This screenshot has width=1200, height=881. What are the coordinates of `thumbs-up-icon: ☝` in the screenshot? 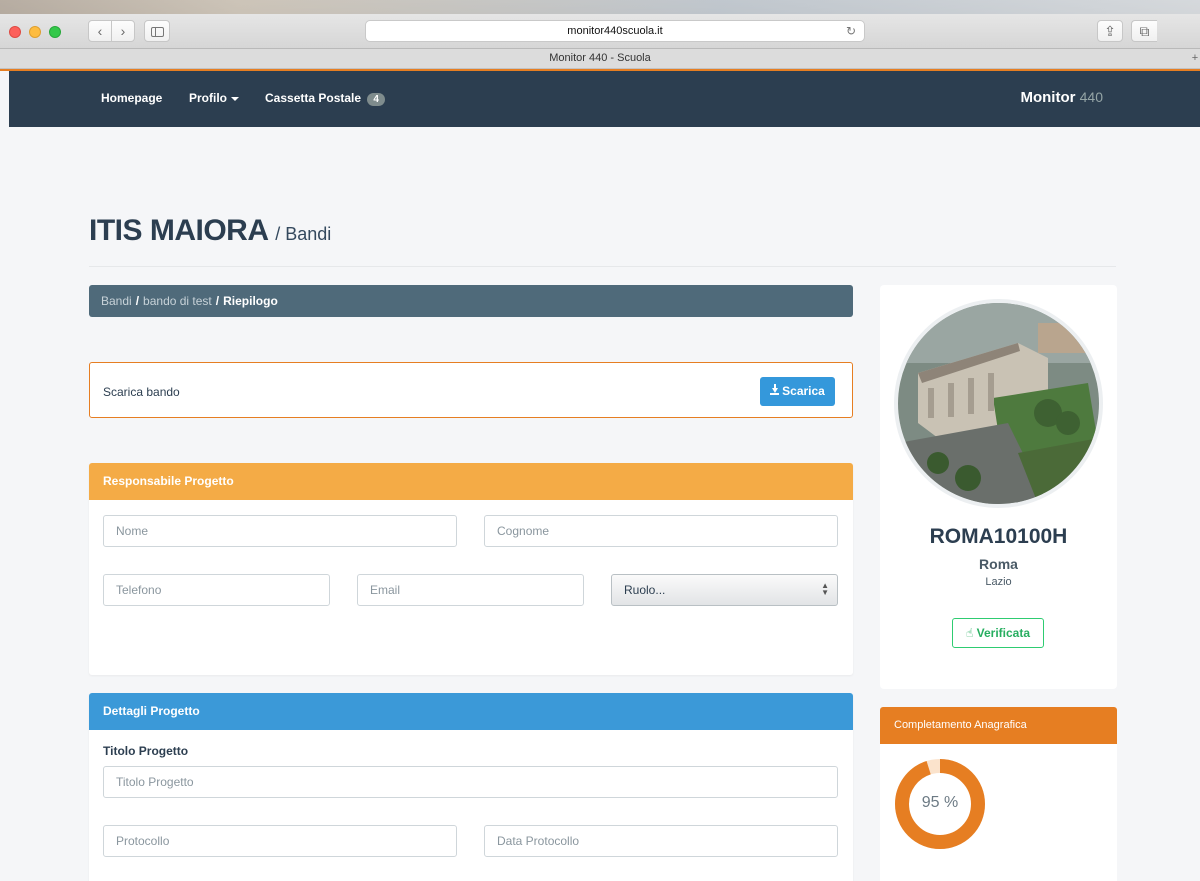 It's located at (969, 633).